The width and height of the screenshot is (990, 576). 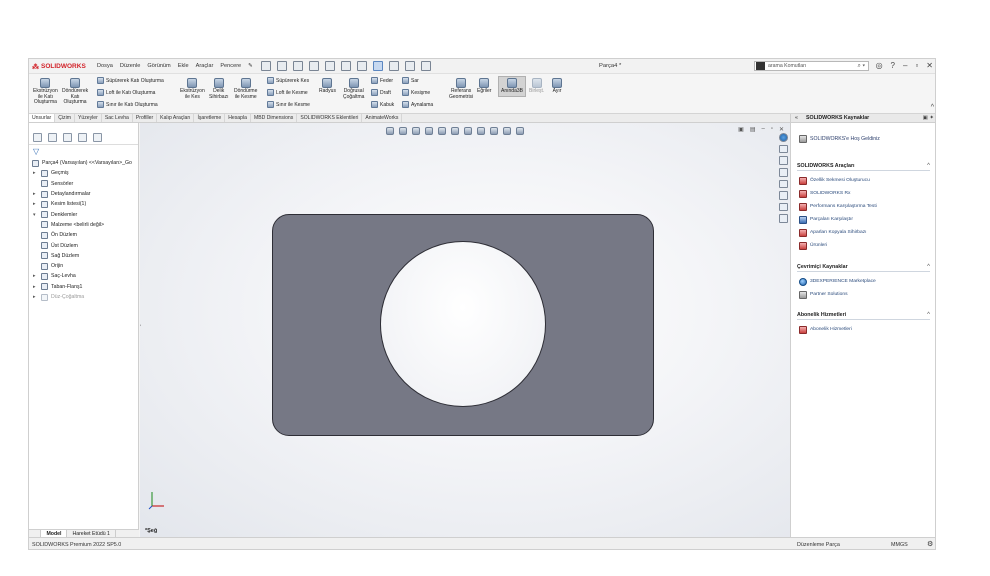 What do you see at coordinates (930, 544) in the screenshot?
I see `status-options-icon: ⚙` at bounding box center [930, 544].